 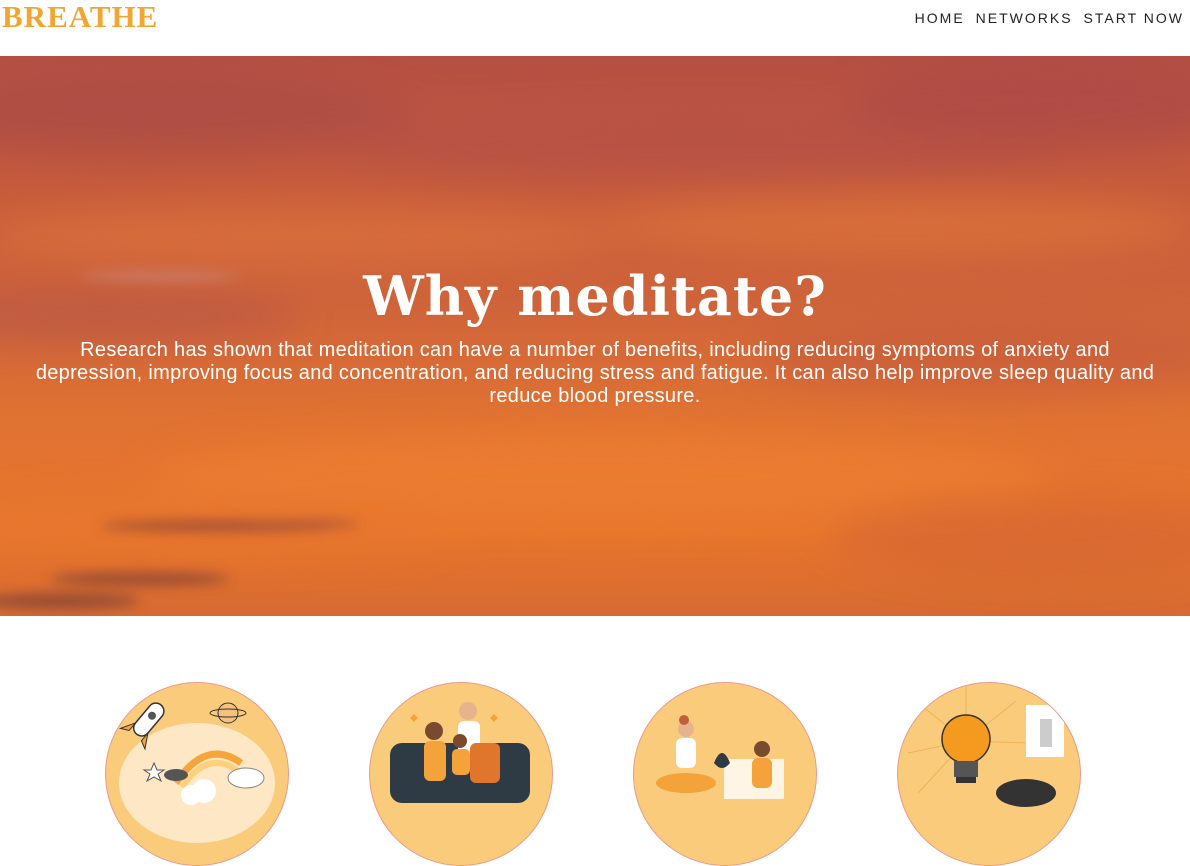 What do you see at coordinates (989, 774) in the screenshot?
I see `lightbulb-idea-illustration` at bounding box center [989, 774].